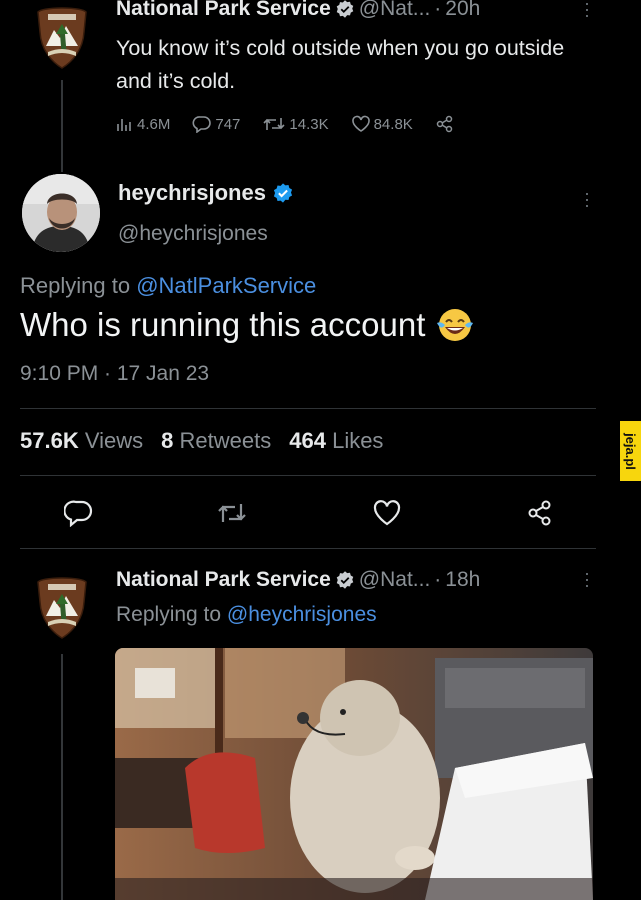 The height and width of the screenshot is (900, 641). What do you see at coordinates (225, 440) in the screenshot?
I see `retweets-label: Retweets` at bounding box center [225, 440].